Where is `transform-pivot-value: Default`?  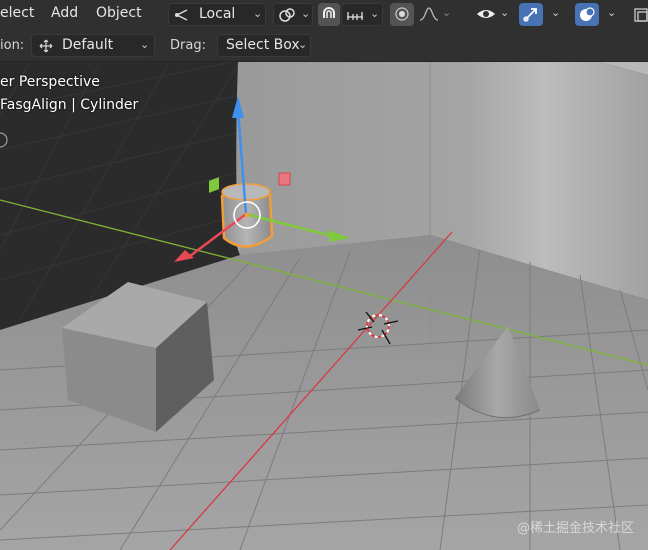
transform-pivot-value: Default is located at coordinates (88, 45).